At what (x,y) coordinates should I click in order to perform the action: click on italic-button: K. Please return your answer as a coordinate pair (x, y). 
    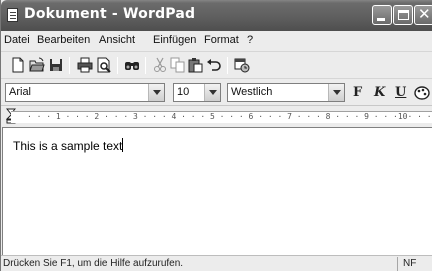
    Looking at the image, I should click on (379, 92).